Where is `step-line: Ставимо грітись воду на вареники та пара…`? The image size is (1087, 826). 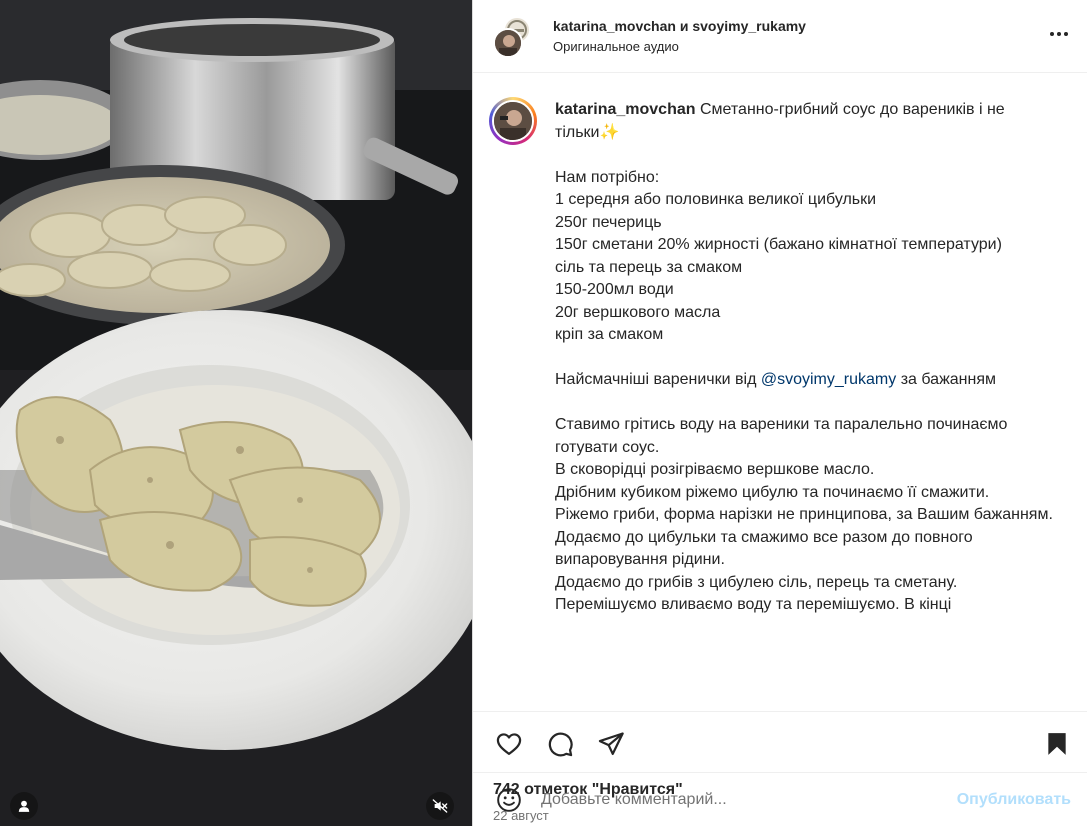 step-line: Ставимо грітись воду на вареники та пара… is located at coordinates (781, 436).